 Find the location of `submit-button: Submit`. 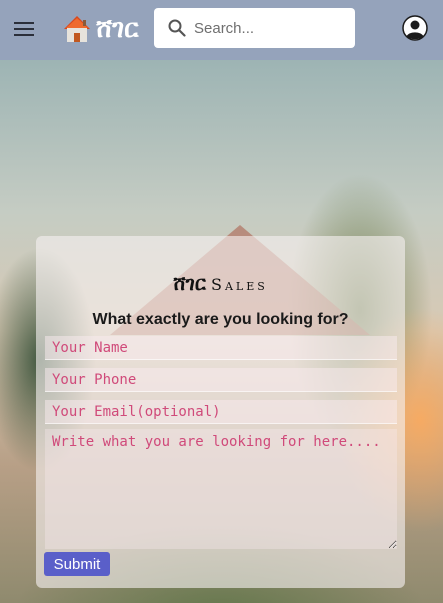

submit-button: Submit is located at coordinates (77, 564).